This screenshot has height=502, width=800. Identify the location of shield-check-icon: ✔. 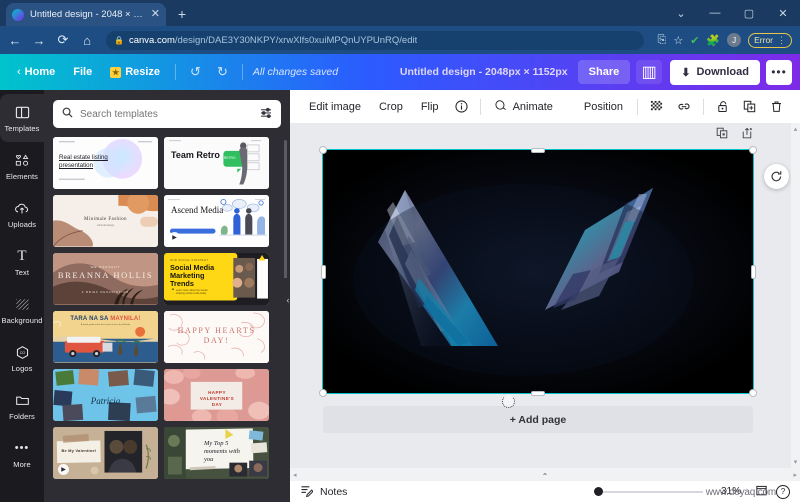
(694, 40).